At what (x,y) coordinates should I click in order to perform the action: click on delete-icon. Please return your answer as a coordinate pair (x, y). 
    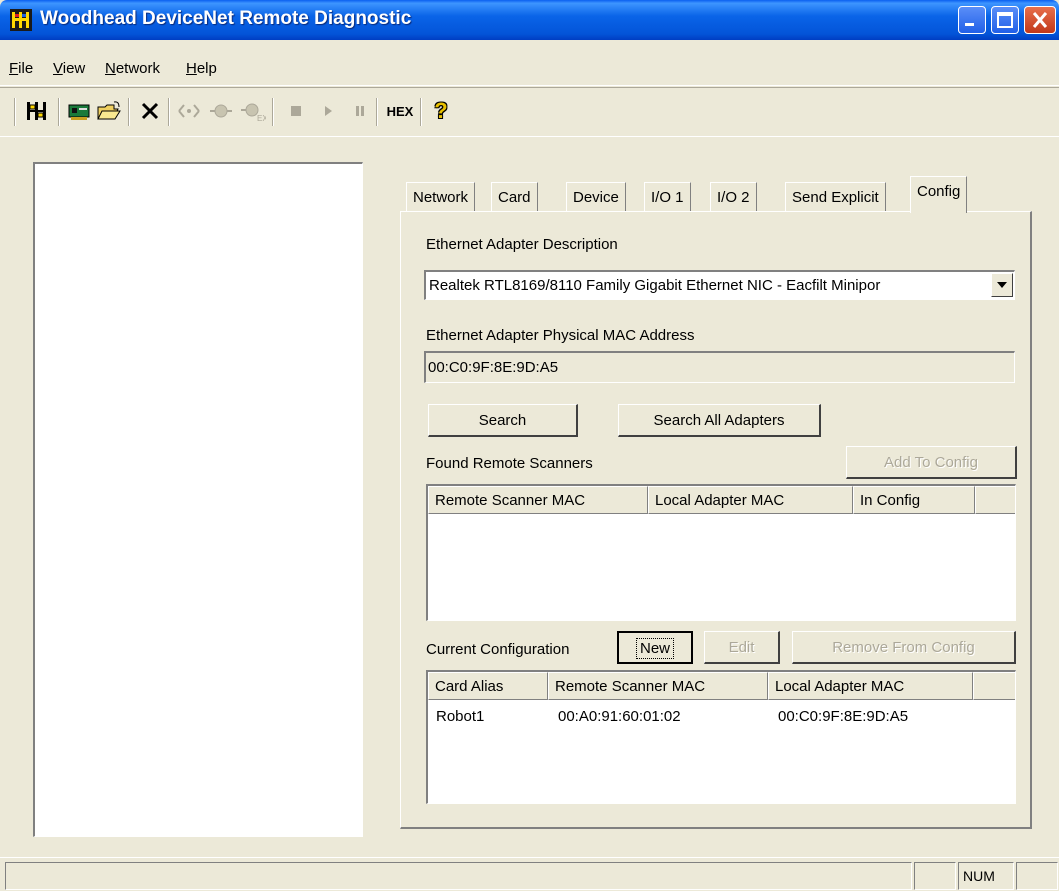
    Looking at the image, I should click on (150, 111).